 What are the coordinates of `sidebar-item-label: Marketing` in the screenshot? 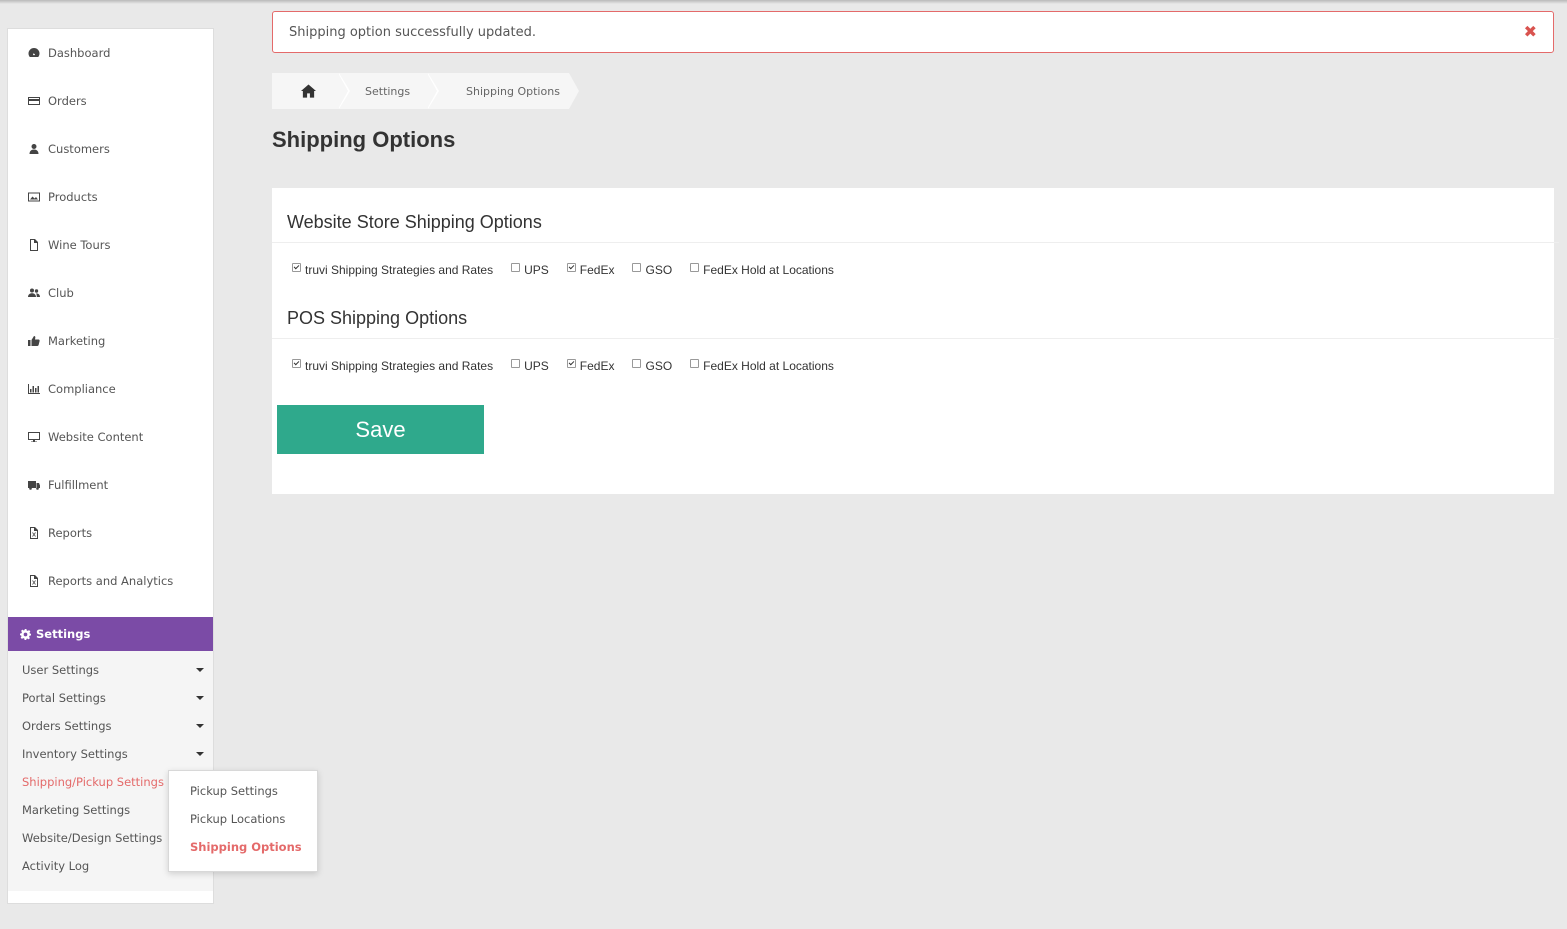 It's located at (77, 341).